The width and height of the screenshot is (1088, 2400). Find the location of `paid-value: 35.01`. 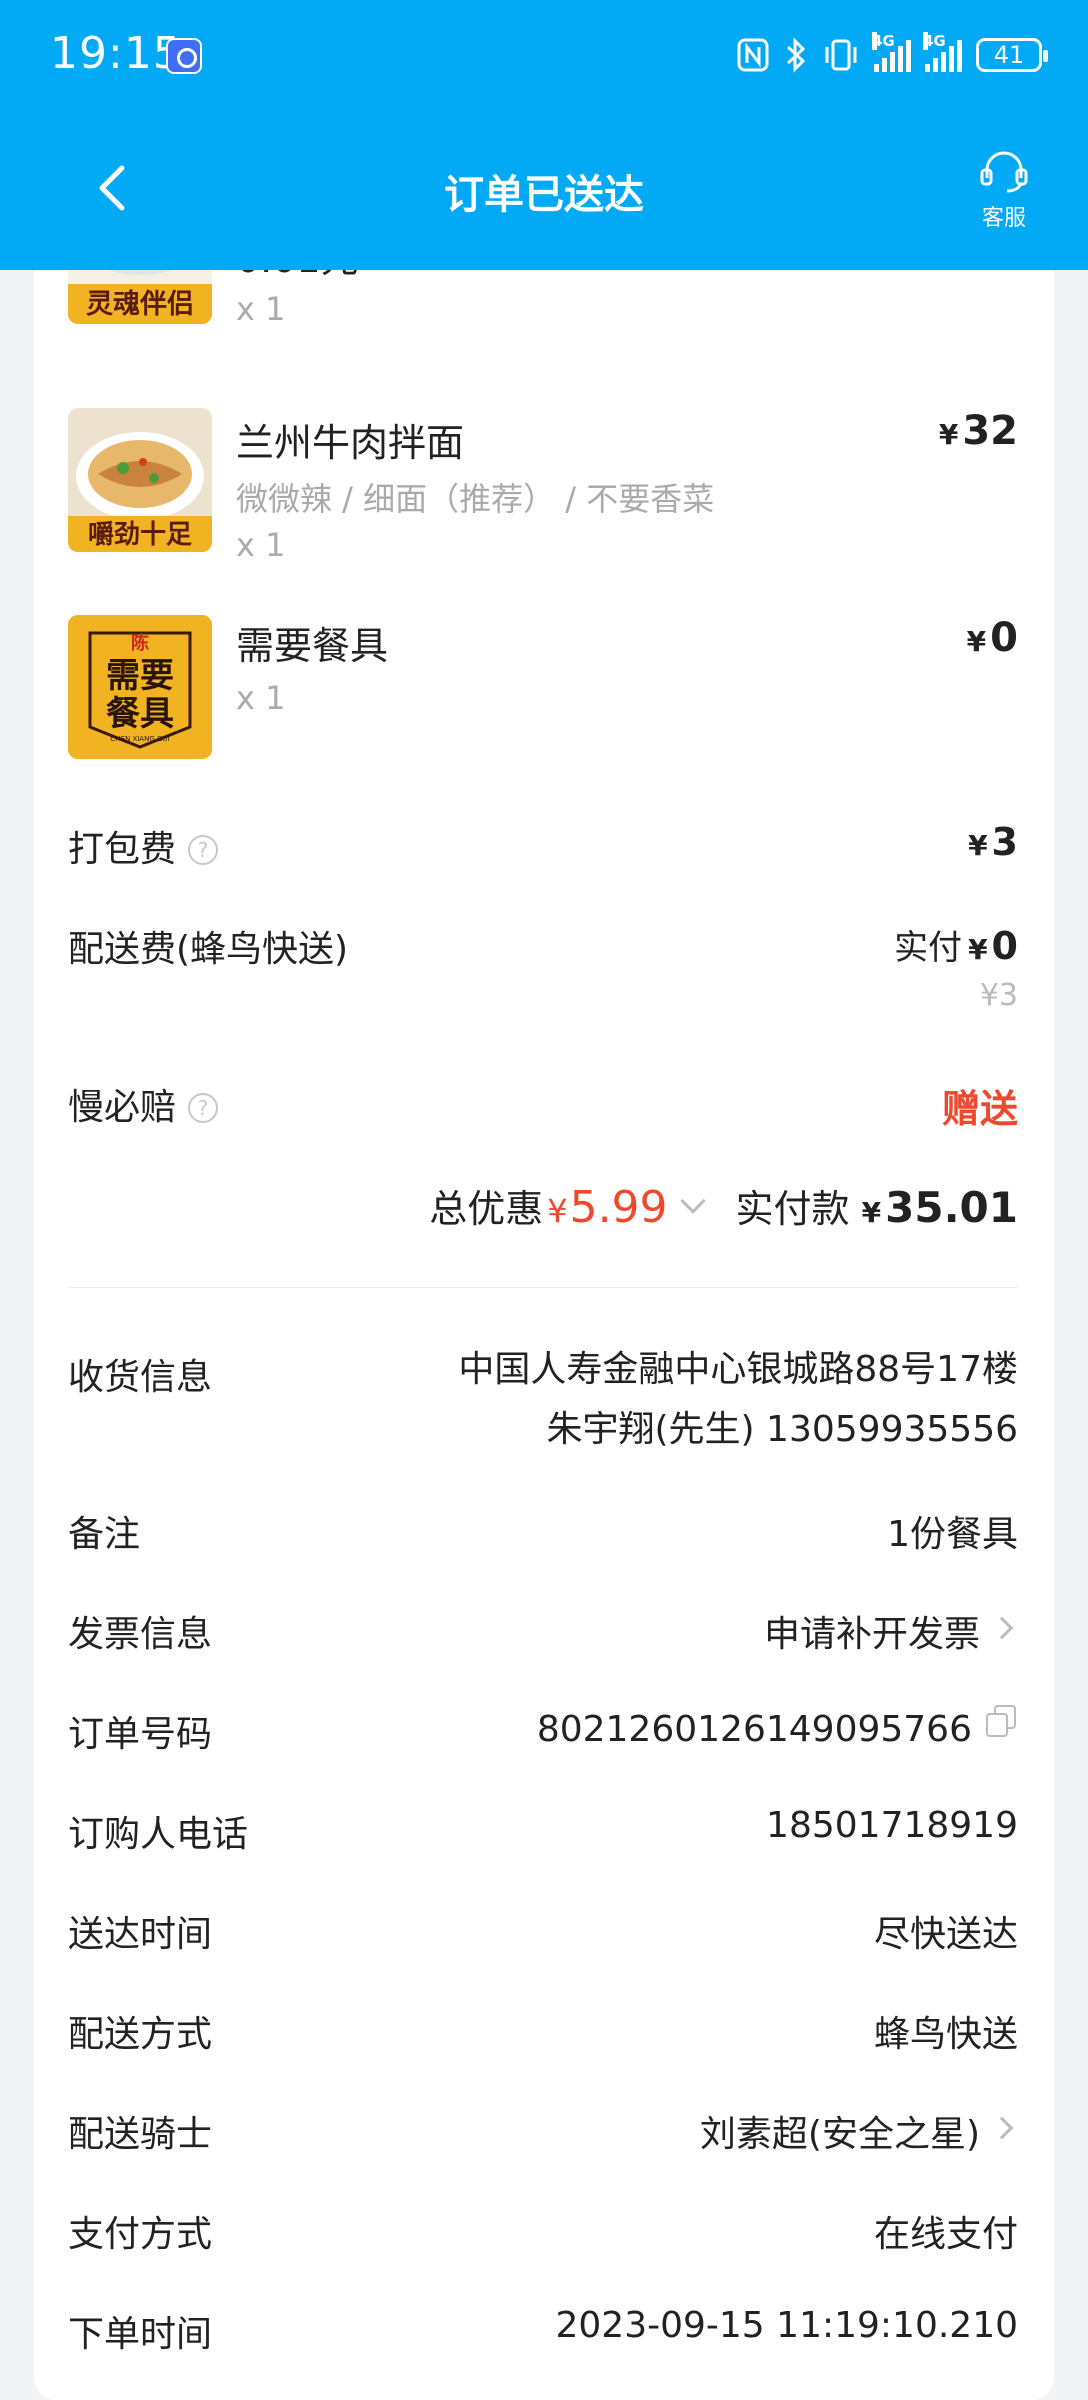

paid-value: 35.01 is located at coordinates (951, 1207).